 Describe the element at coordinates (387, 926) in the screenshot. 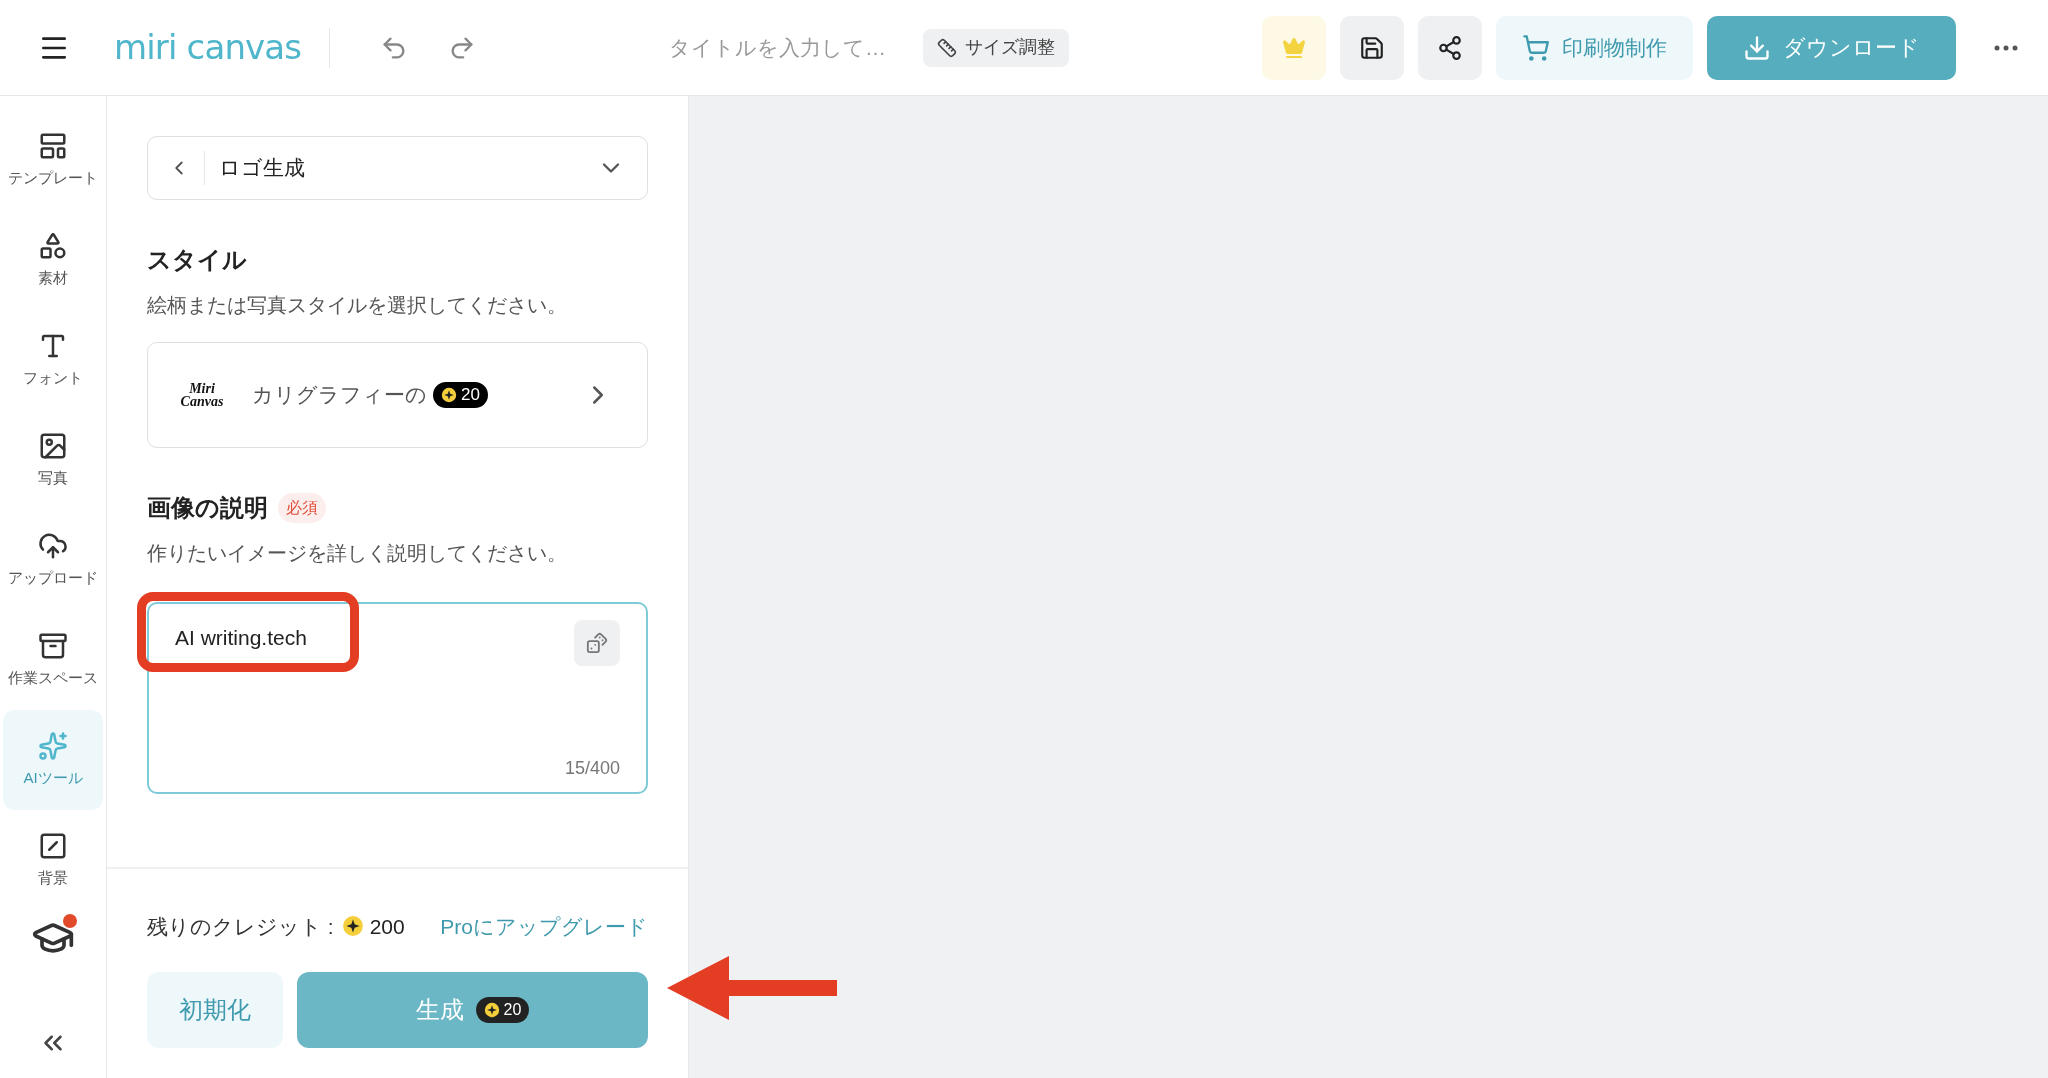

I see `credits-value: 200` at that location.